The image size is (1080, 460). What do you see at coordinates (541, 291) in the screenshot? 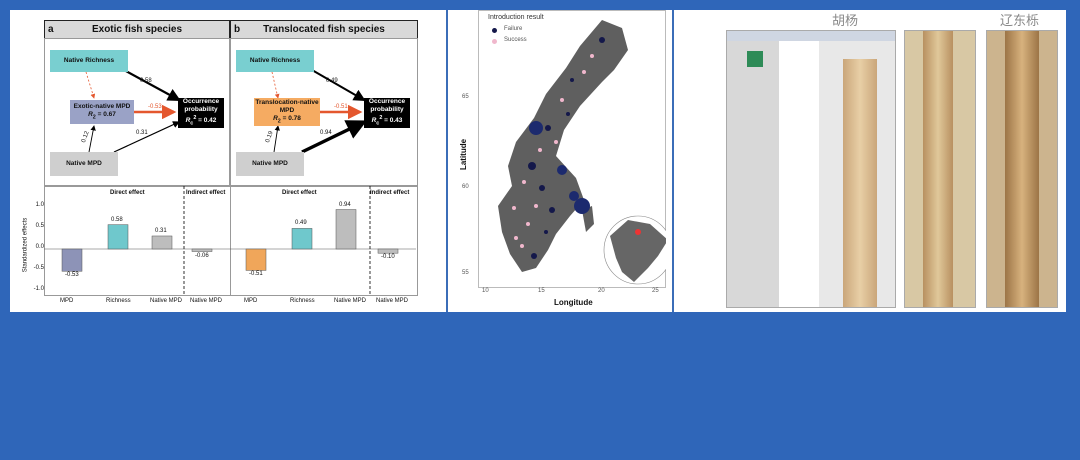
I see `map-xtick-15: 15` at bounding box center [541, 291].